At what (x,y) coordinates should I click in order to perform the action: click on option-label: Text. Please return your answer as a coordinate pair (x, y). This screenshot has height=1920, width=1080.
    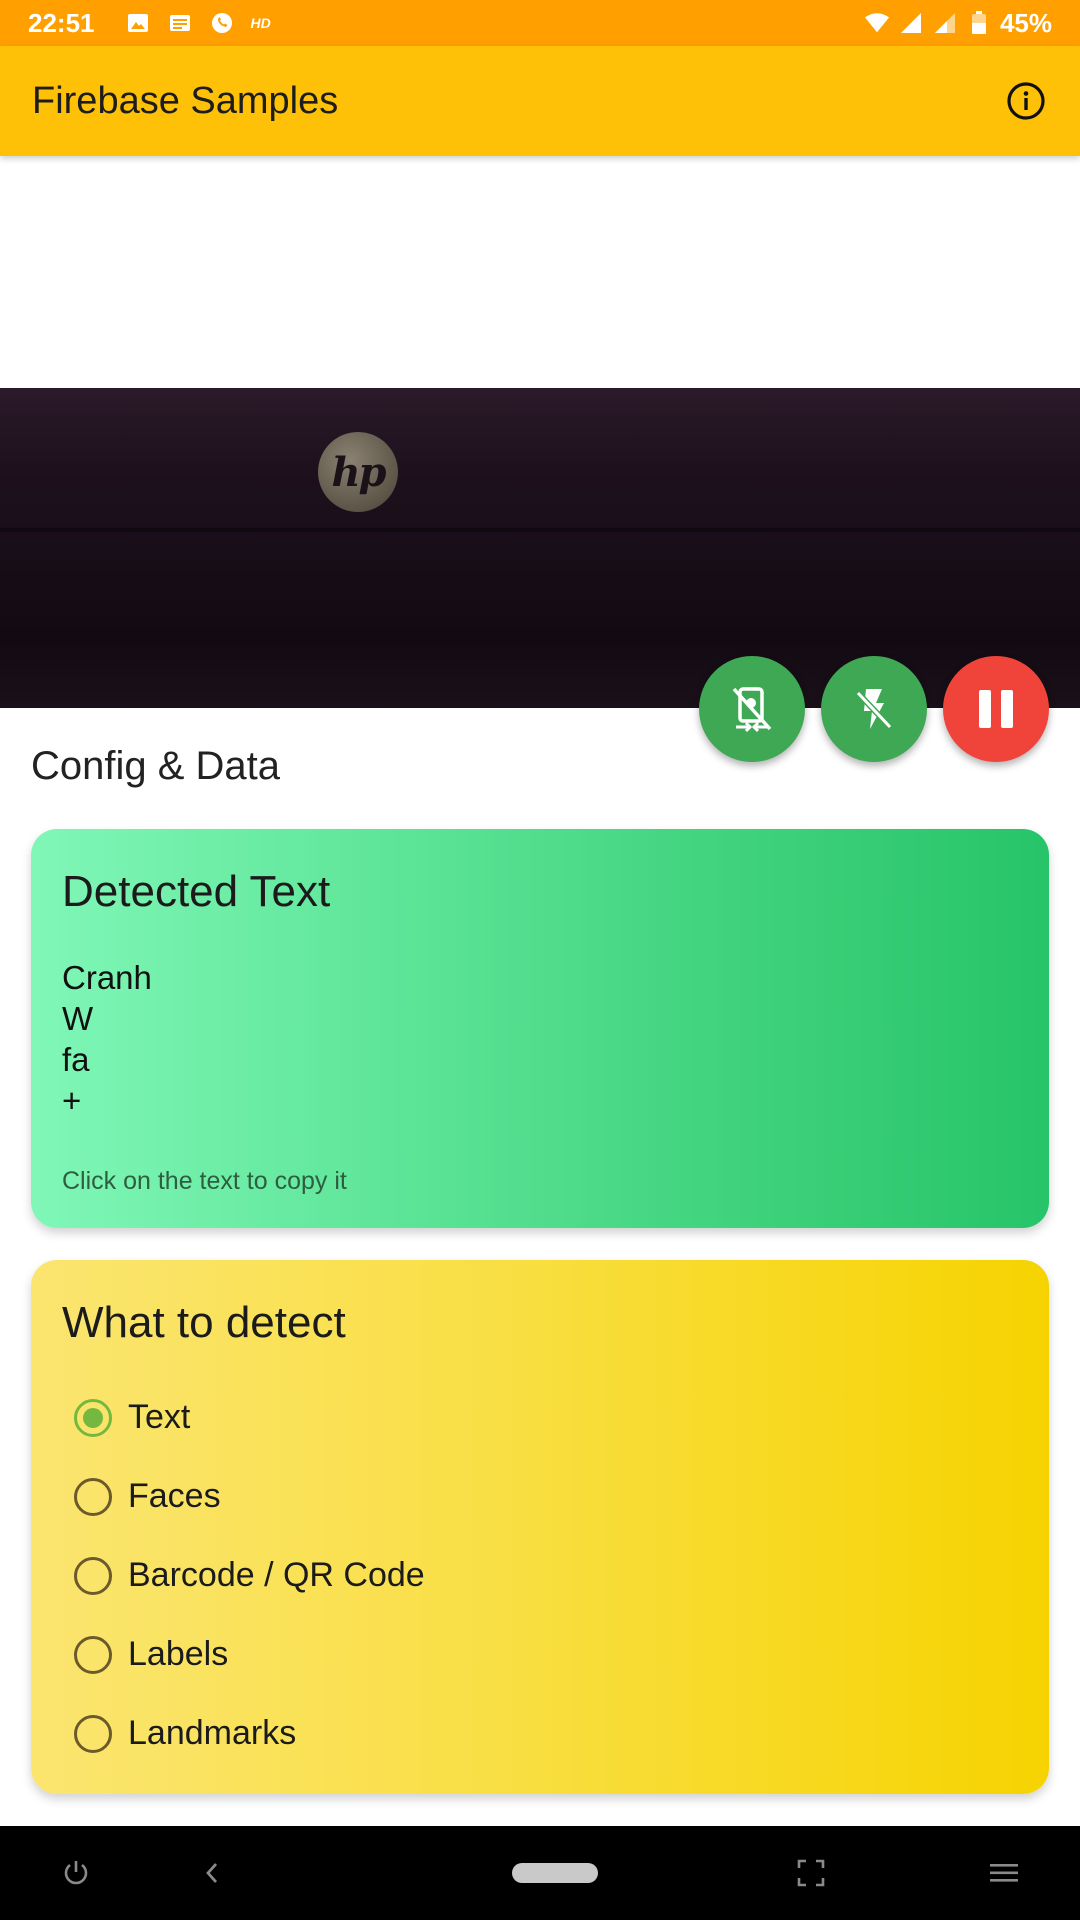
    Looking at the image, I should click on (159, 1417).